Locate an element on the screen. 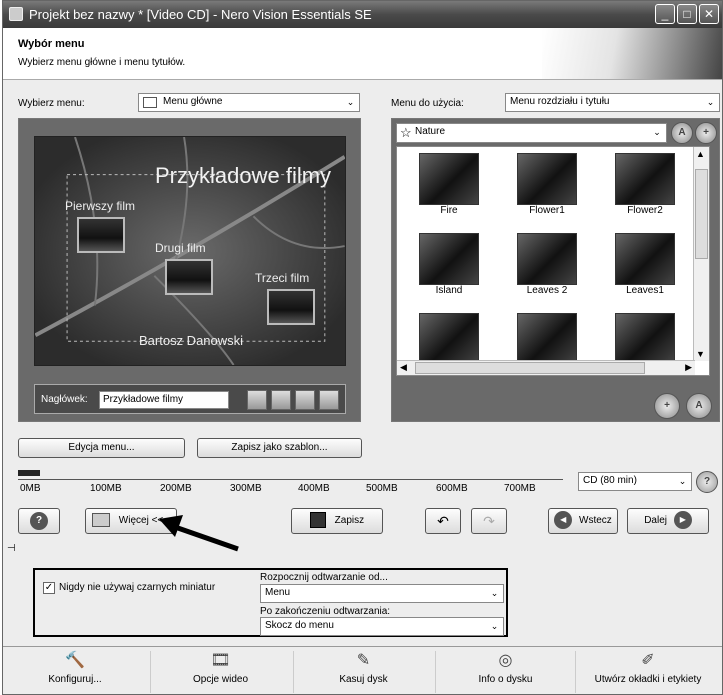 The image size is (723, 695). disk-help-button: ? is located at coordinates (707, 482).